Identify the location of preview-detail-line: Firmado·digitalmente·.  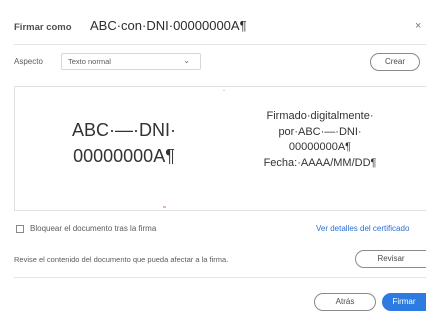
(320, 116).